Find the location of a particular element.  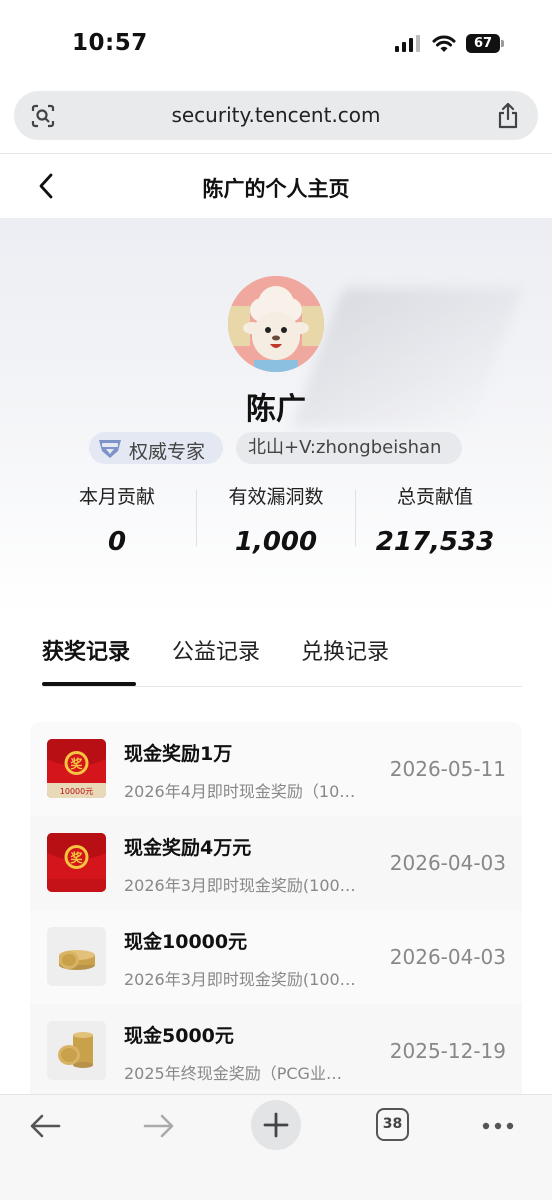

stat-monthly-contribution: 本月贡献 0 is located at coordinates (117, 519).